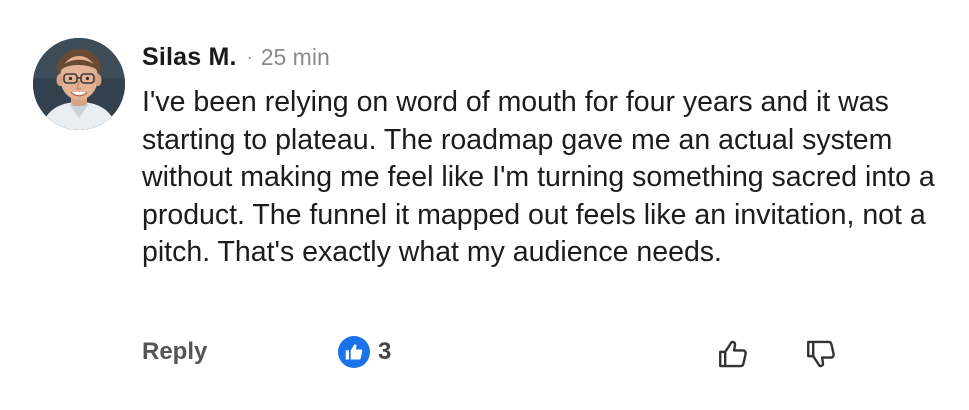 The height and width of the screenshot is (410, 969). I want to click on thumbs-up-outline-icon, so click(733, 354).